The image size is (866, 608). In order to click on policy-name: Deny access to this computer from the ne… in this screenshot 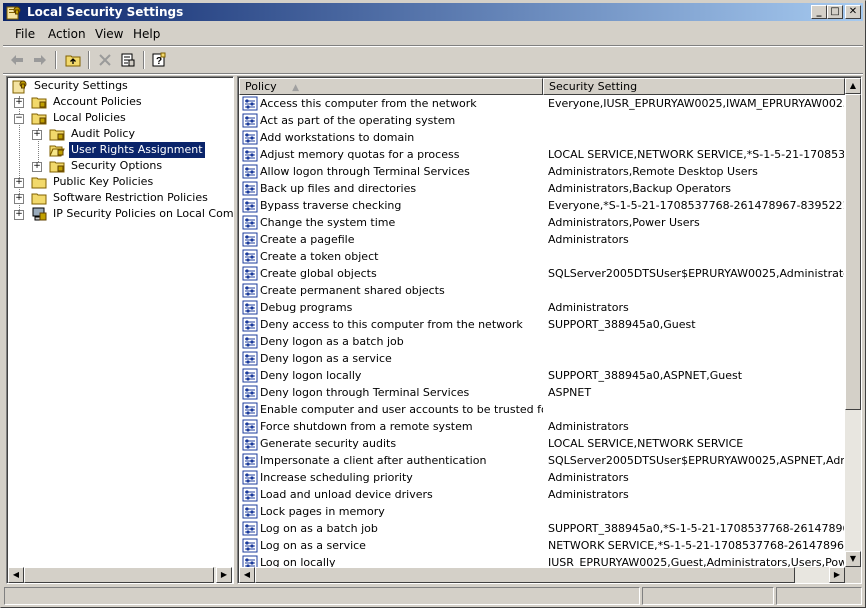, I will do `click(391, 324)`.